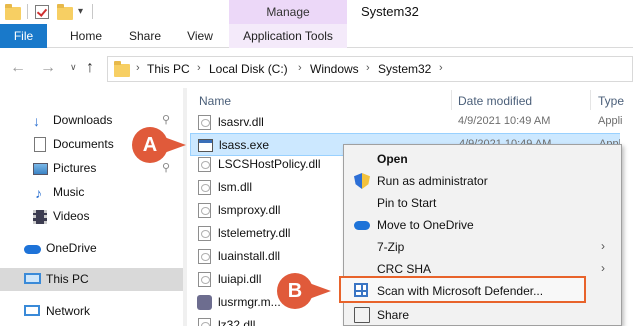 Image resolution: width=633 pixels, height=326 pixels. Describe the element at coordinates (175, 145) in the screenshot. I see `callout-a-pointer` at that location.